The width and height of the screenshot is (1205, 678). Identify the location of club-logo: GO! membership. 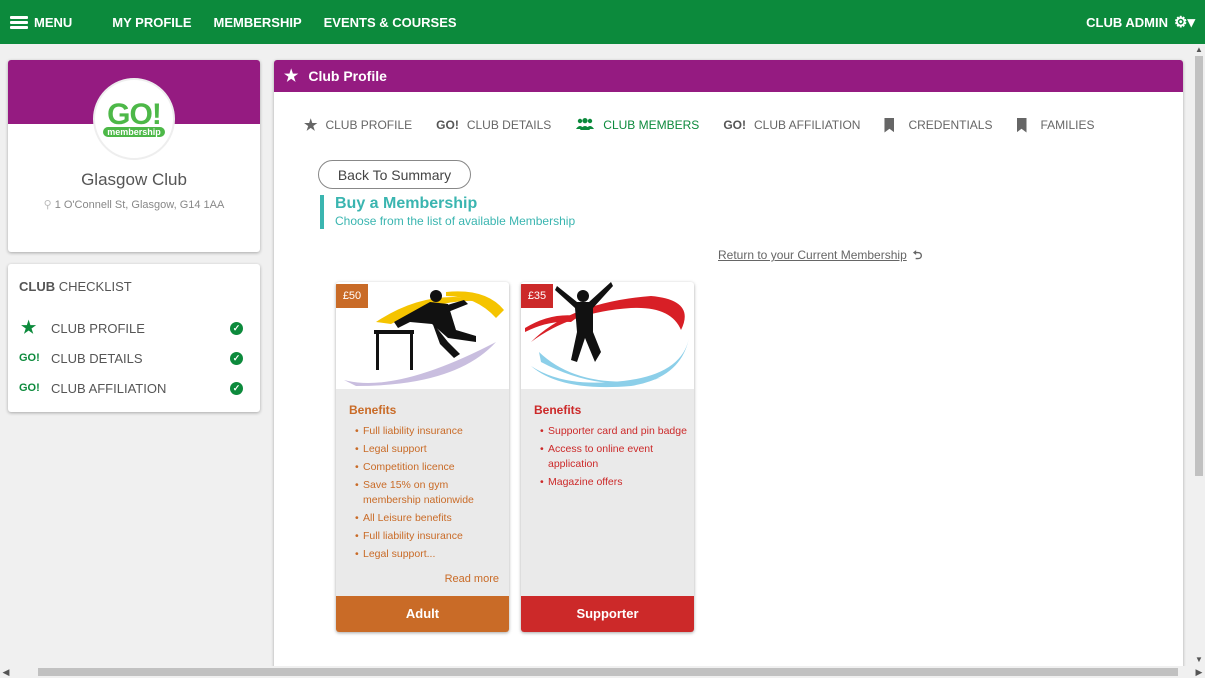
(134, 119).